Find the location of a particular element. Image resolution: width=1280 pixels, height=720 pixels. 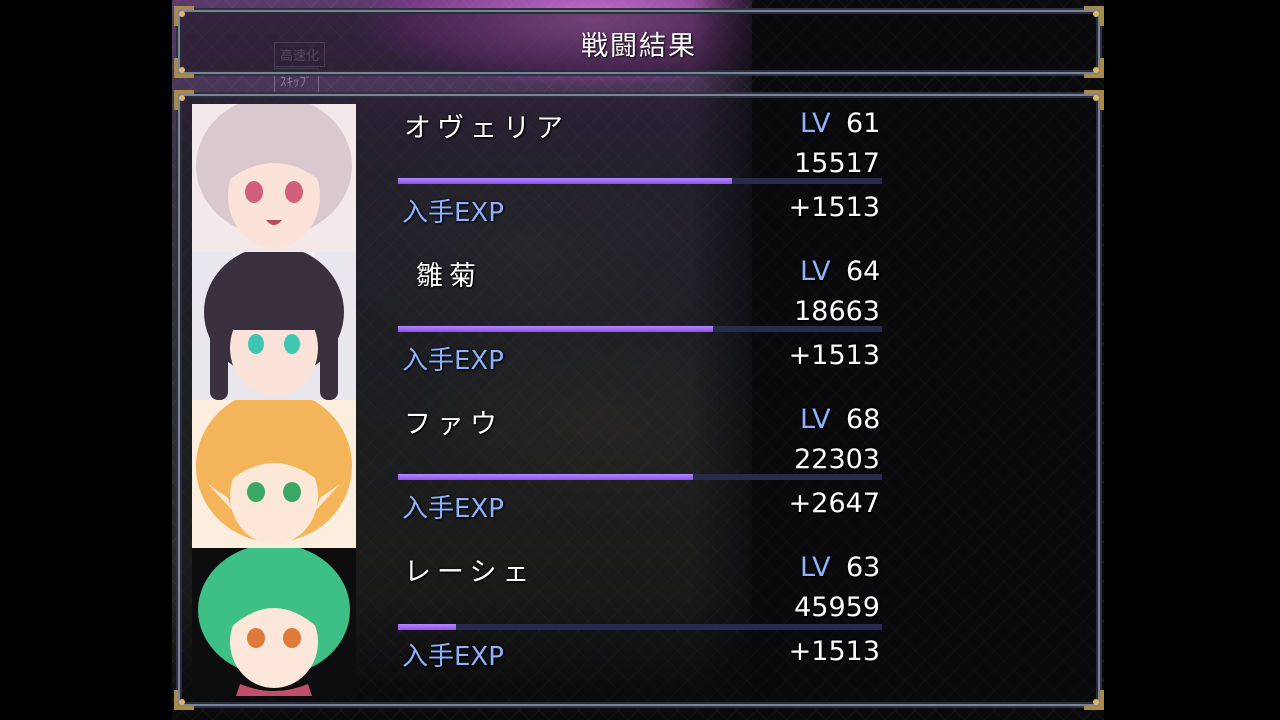

window-title: 戦闘結果 is located at coordinates (639, 46).